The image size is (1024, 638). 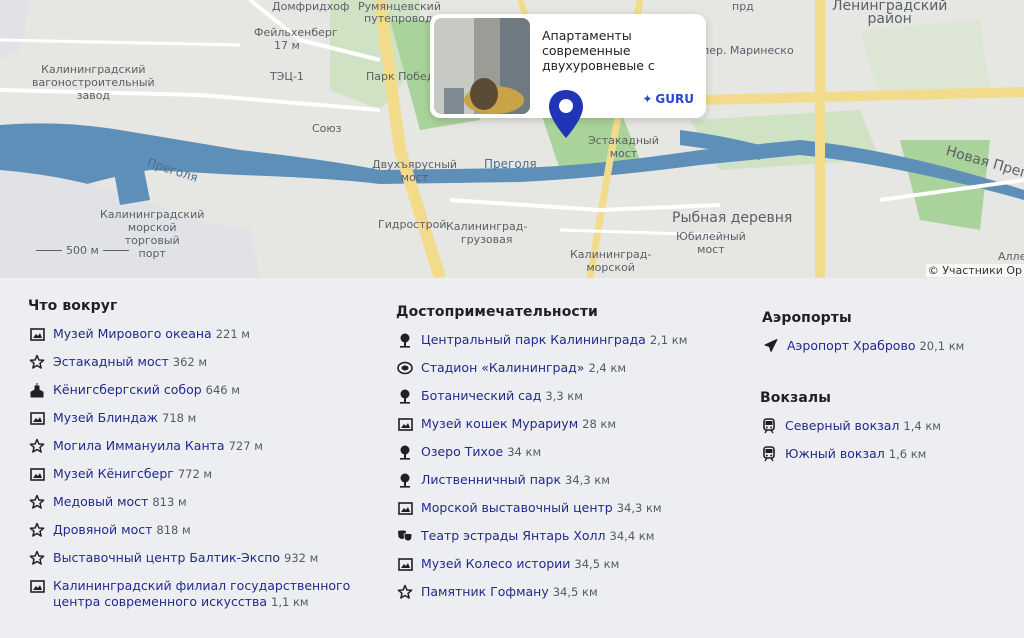 I want to click on poi-item: Северный вокзал 1,4 км, so click(x=890, y=426).